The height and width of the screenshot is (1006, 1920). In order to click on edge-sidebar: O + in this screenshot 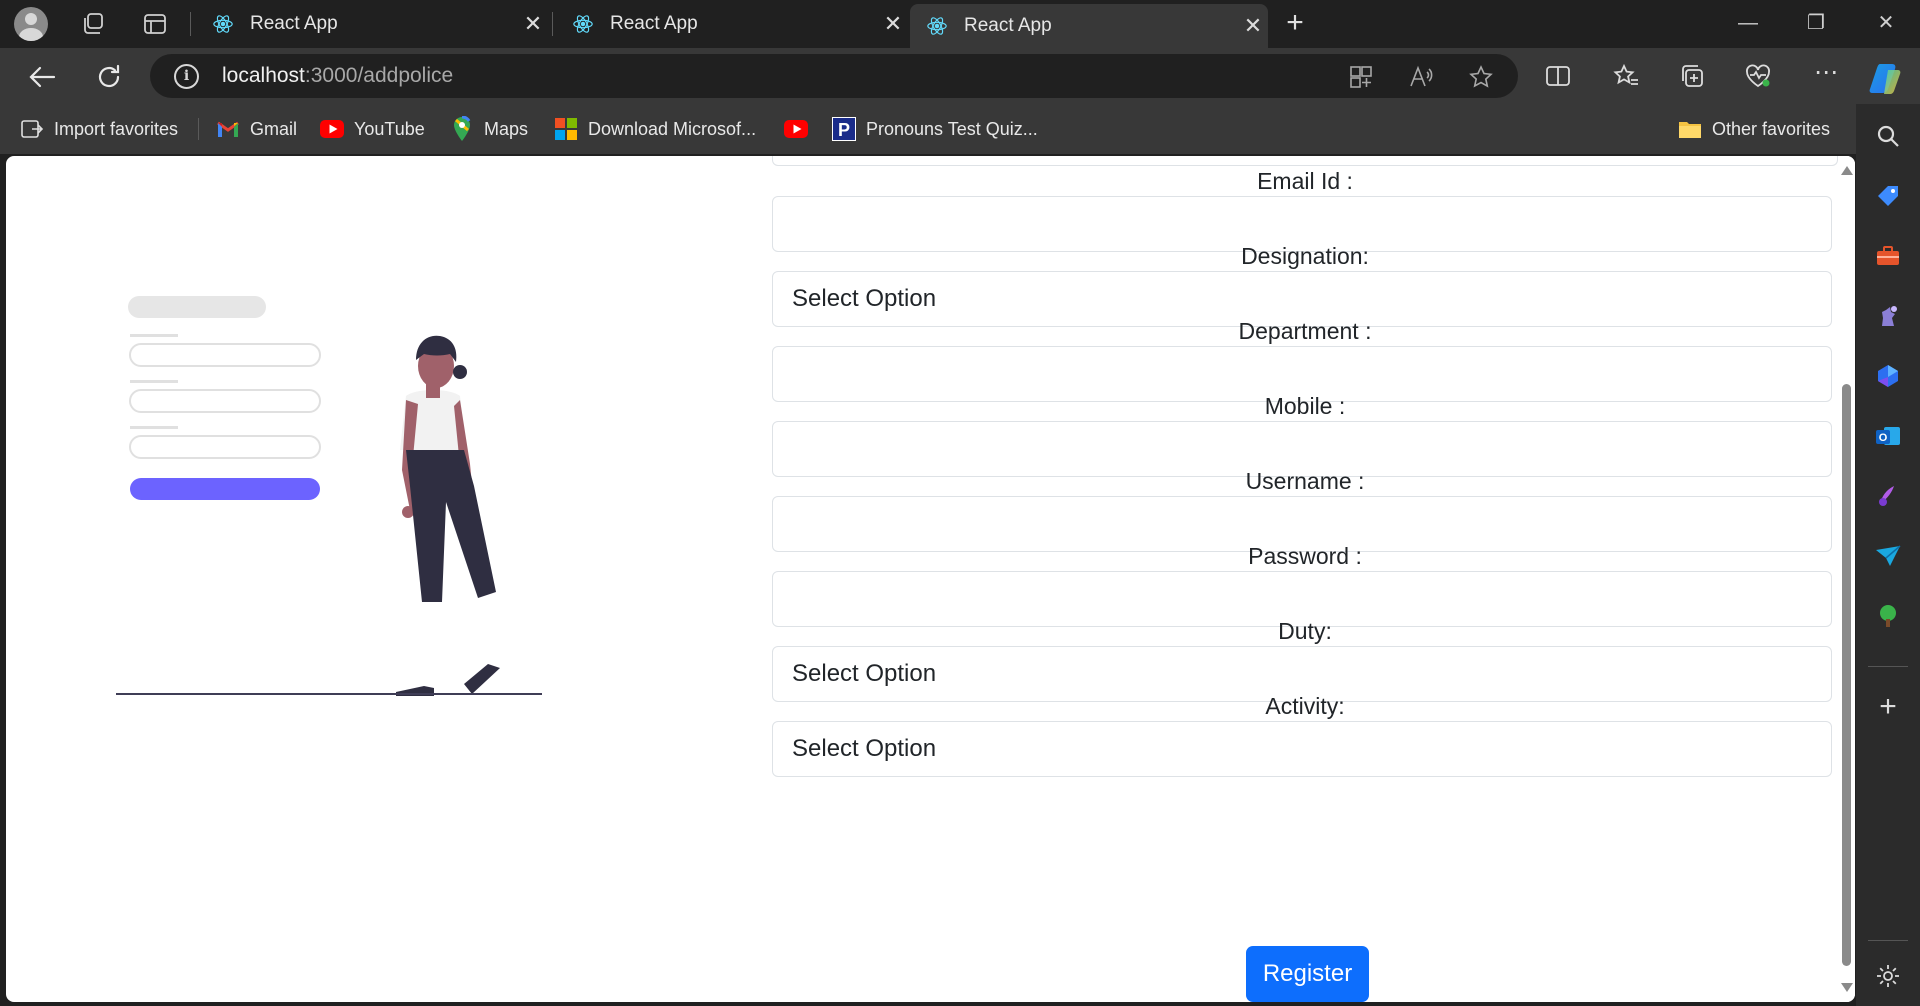, I will do `click(1888, 555)`.